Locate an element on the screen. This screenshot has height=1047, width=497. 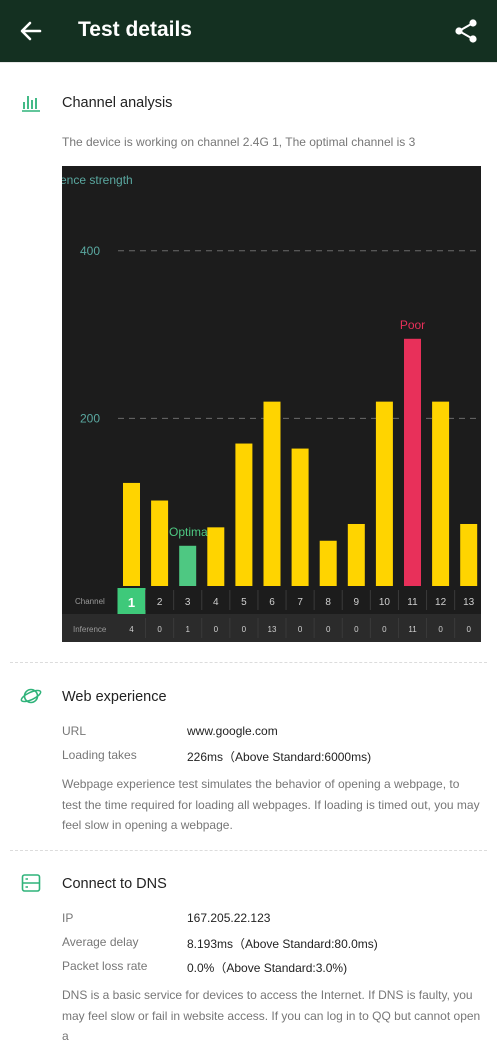
share-icon is located at coordinates (466, 31).